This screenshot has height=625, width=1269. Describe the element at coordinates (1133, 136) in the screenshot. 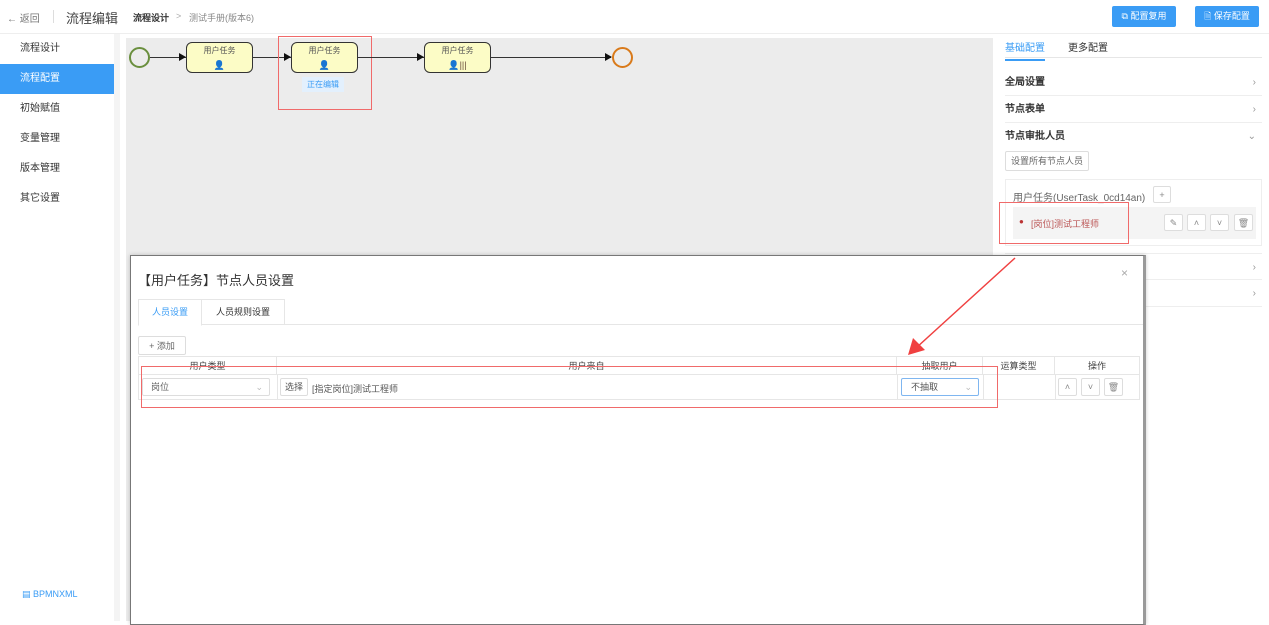

I see `section-node-approvers: 节点审批人员 ⌄` at that location.